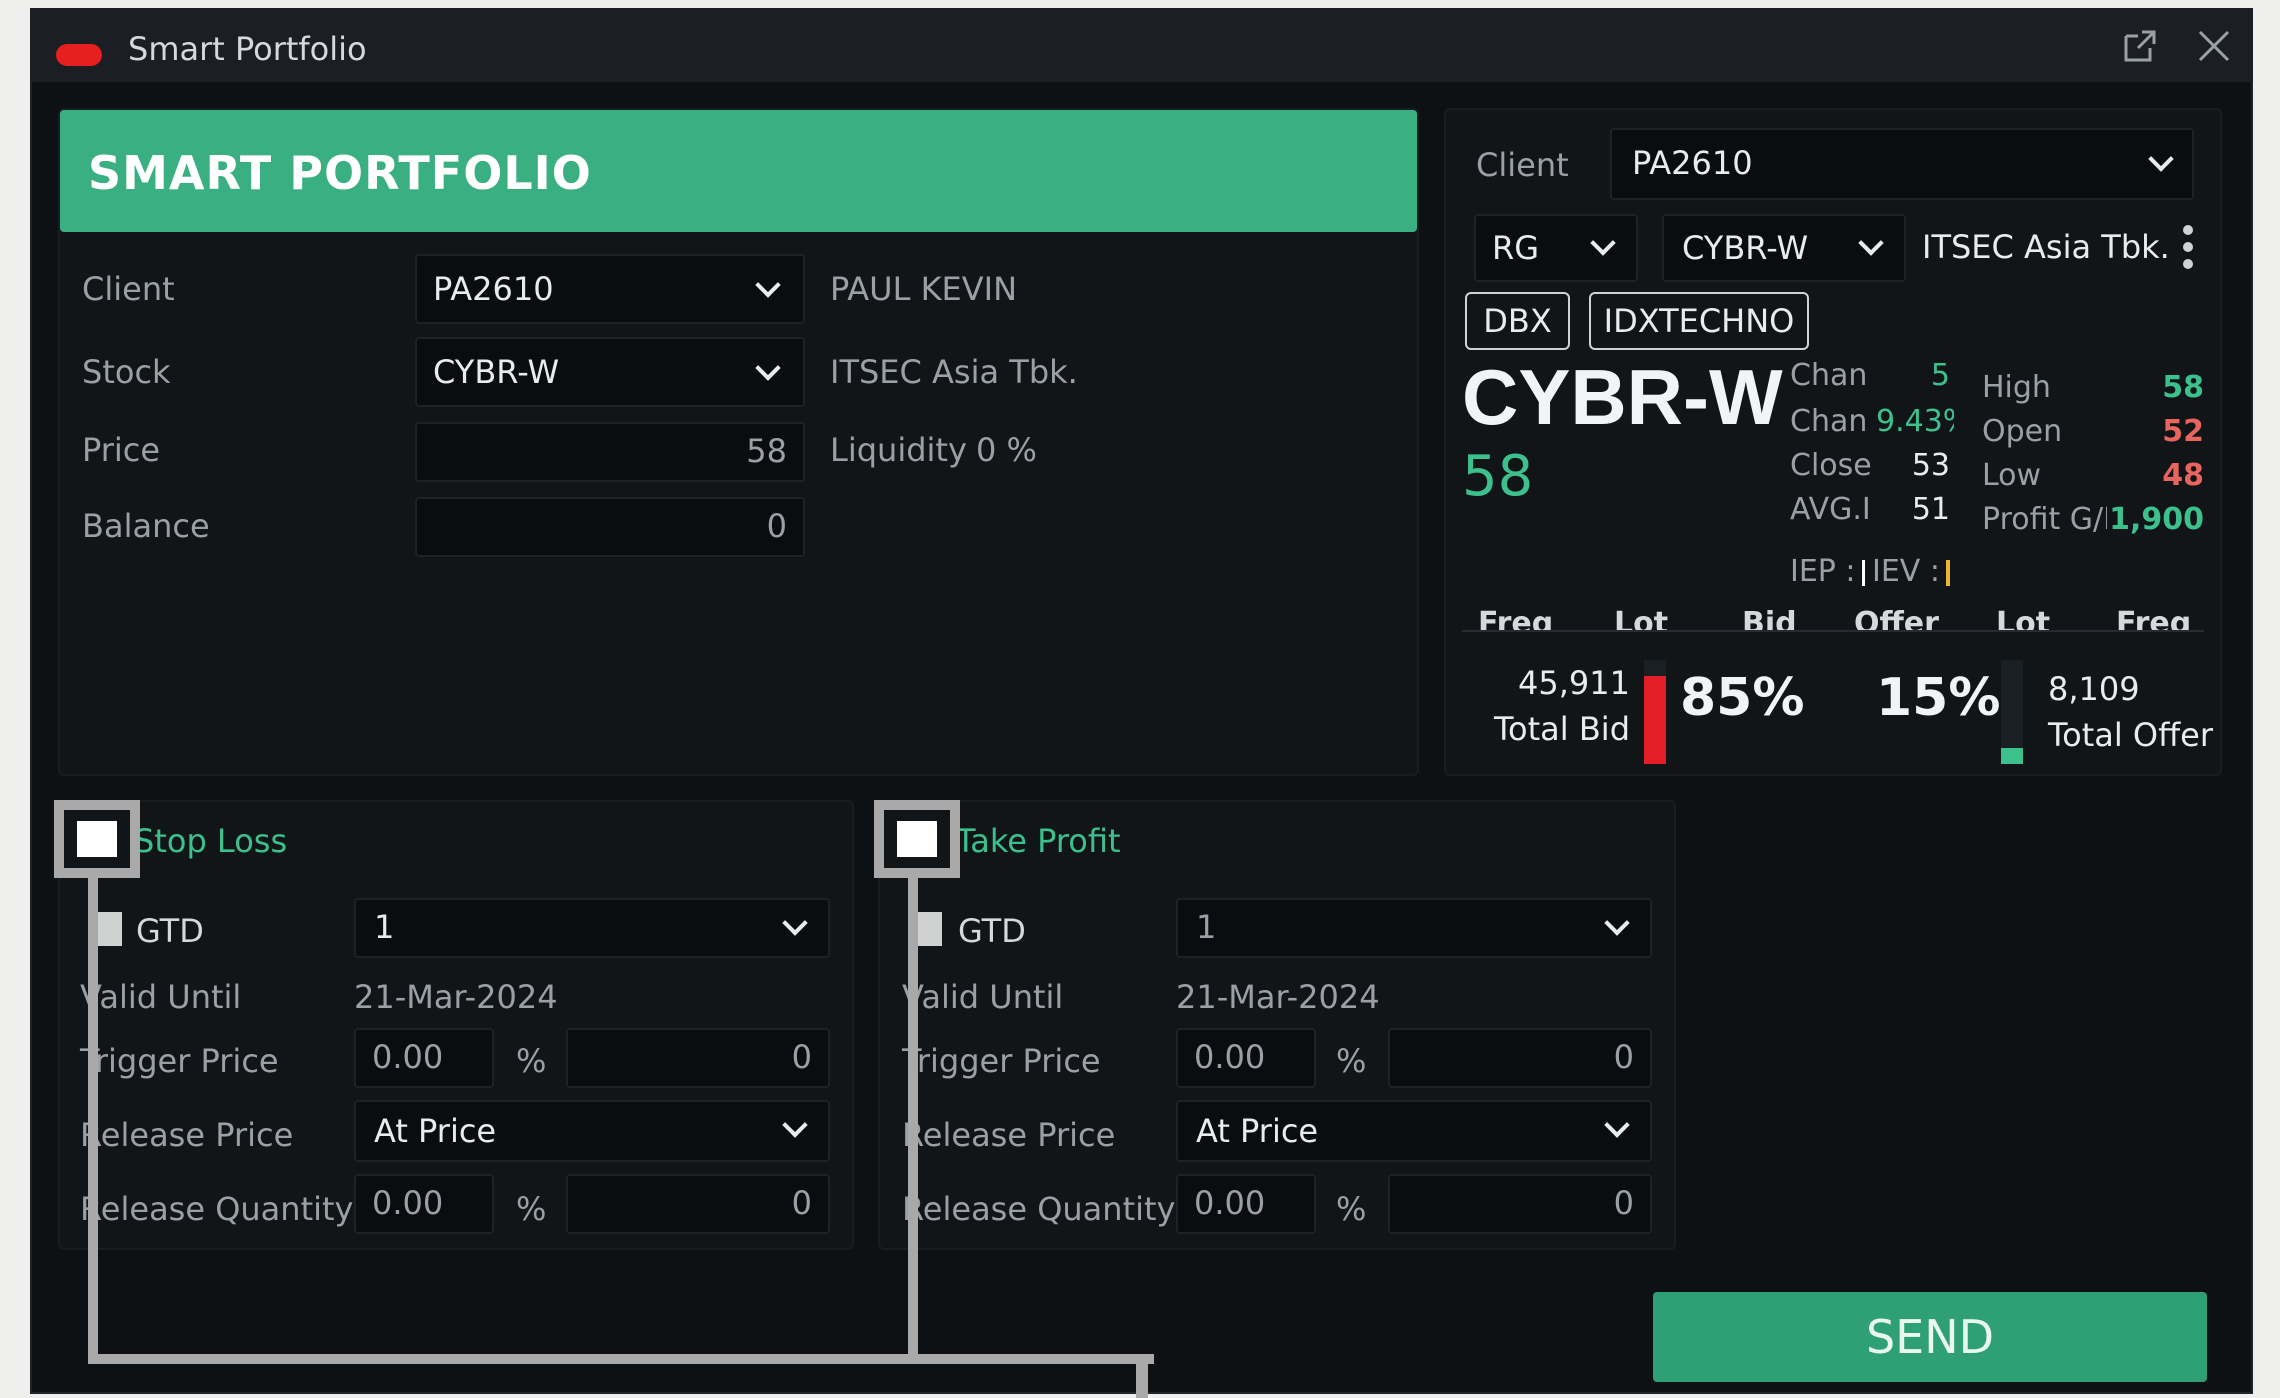 This screenshot has height=1398, width=2280. I want to click on tag-dbx: DBX, so click(1517, 321).